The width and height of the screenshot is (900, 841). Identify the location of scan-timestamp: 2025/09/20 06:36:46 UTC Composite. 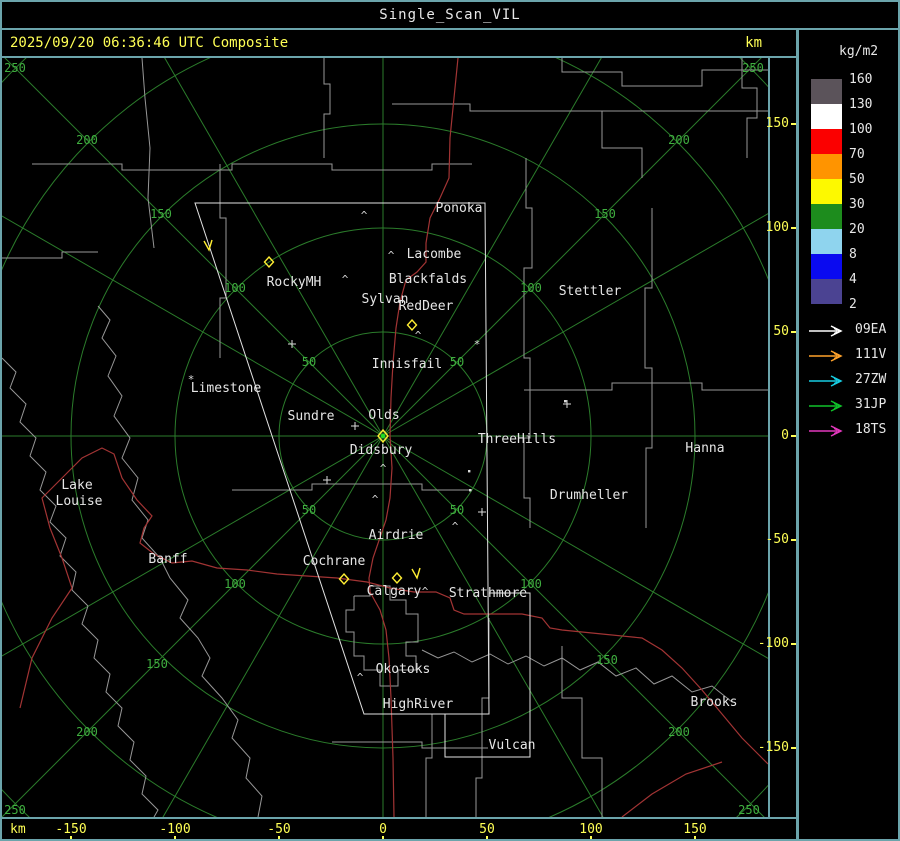
(149, 43).